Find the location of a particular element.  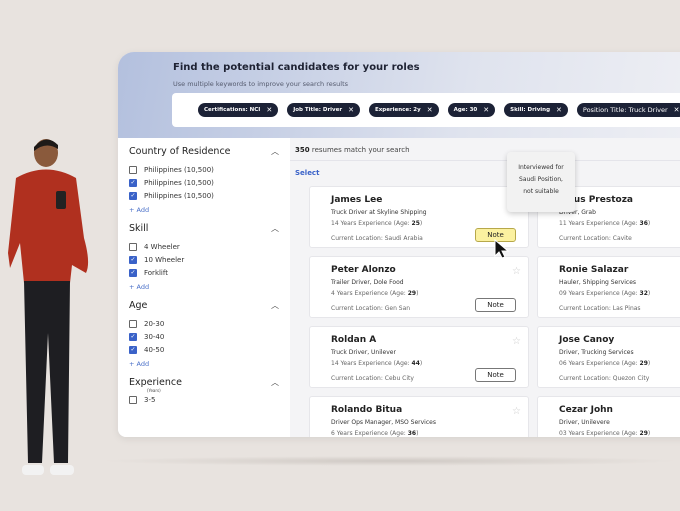

candidate-location: Current Location: Cebu City is located at coordinates (372, 378).